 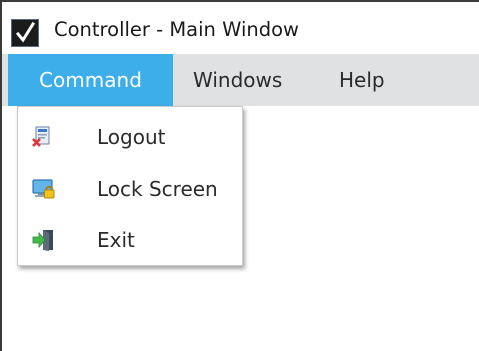 I want to click on menu-bar: Command Windows Help, so click(x=240, y=80).